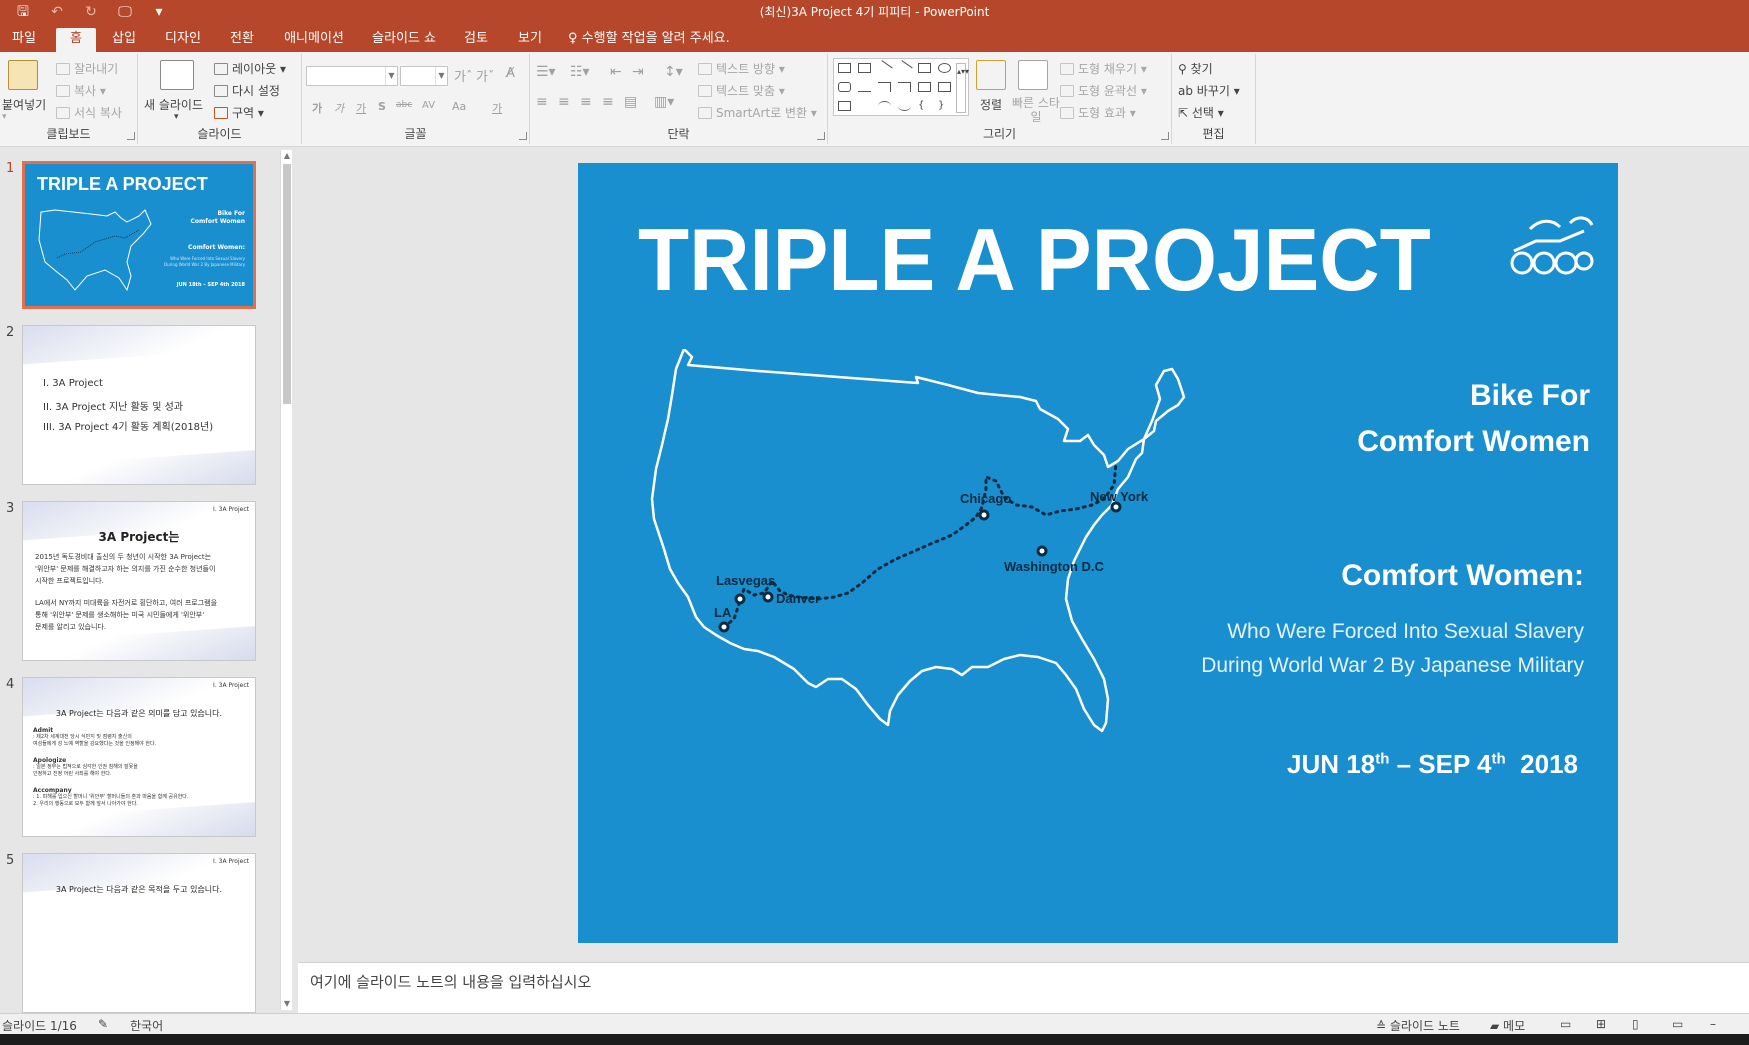 This screenshot has width=1749, height=1045. I want to click on columns-icon: ▥▾, so click(664, 102).